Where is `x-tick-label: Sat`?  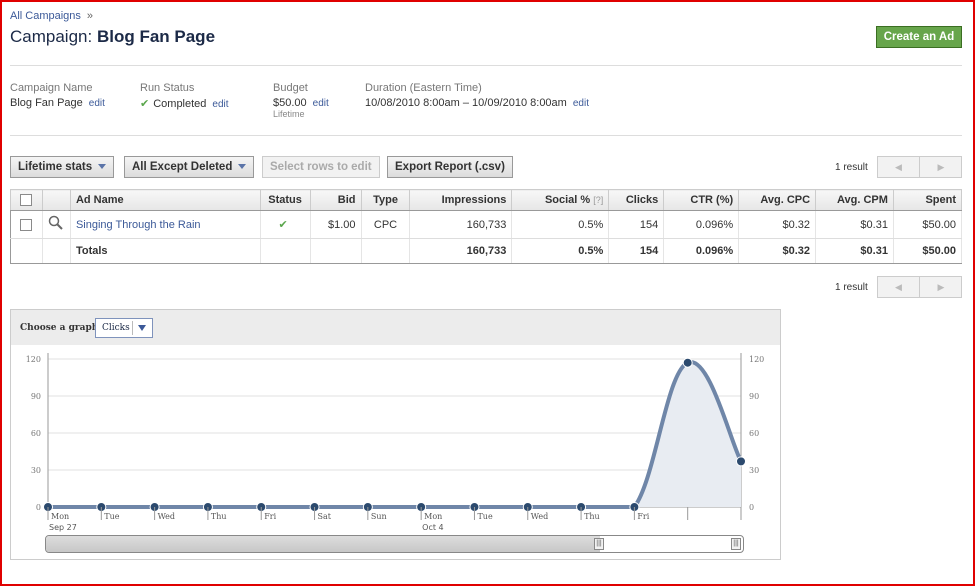 x-tick-label: Sat is located at coordinates (325, 516).